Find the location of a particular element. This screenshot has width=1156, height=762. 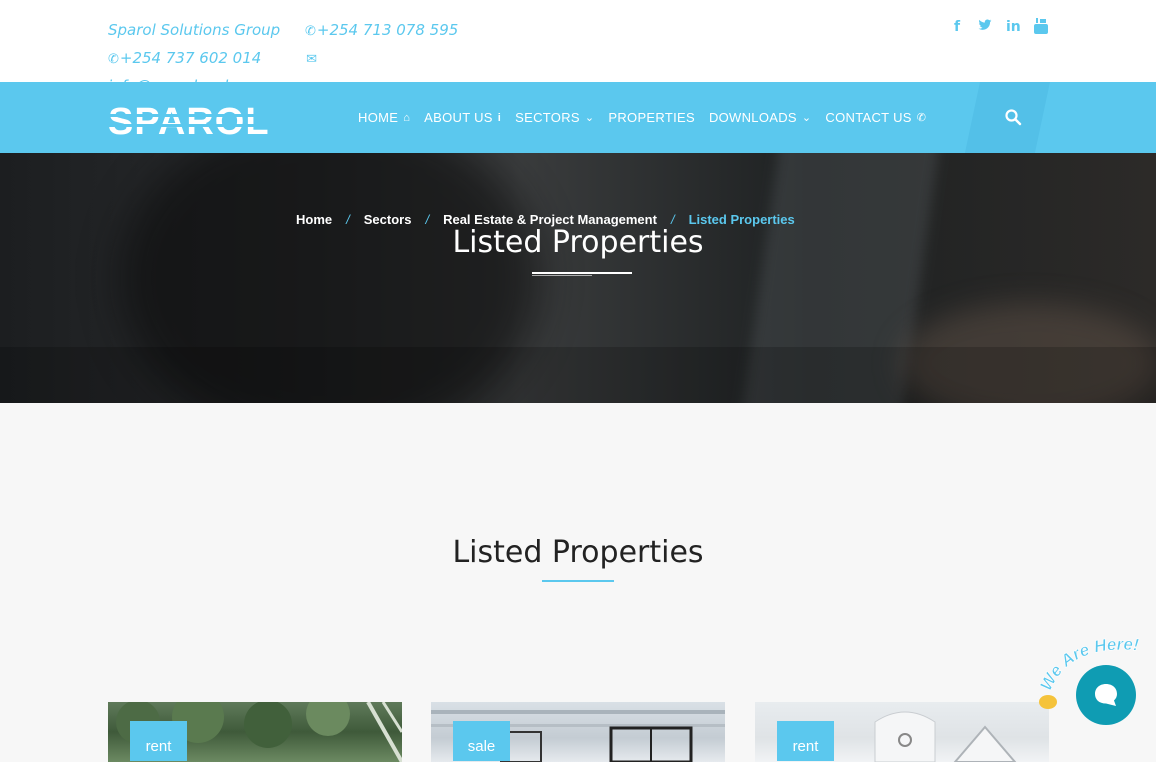

facebook-icon: f is located at coordinates (957, 27).